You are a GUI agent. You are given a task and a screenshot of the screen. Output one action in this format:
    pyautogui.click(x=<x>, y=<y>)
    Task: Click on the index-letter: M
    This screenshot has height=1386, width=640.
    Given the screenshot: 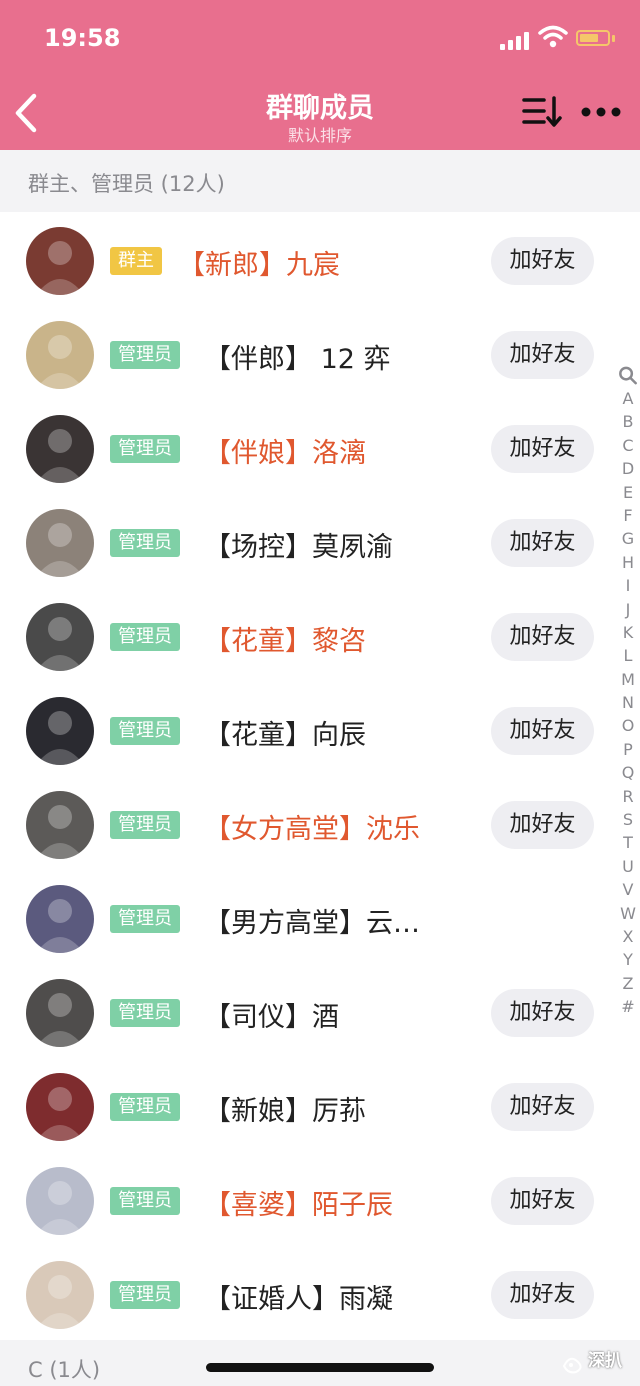 What is the action you would take?
    pyautogui.click(x=628, y=679)
    